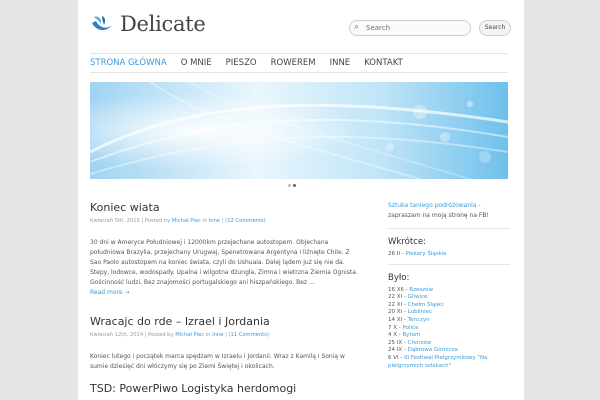  What do you see at coordinates (415, 27) in the screenshot?
I see `search-input` at bounding box center [415, 27].